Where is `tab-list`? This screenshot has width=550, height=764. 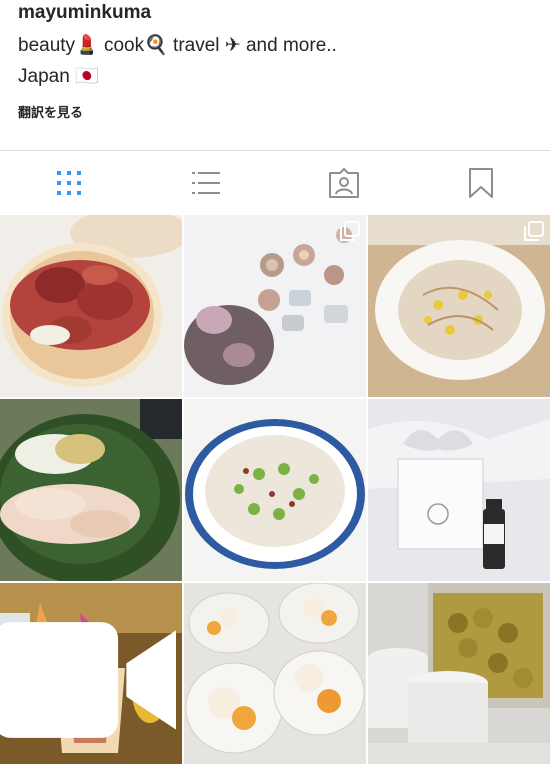
tab-list is located at coordinates (207, 183).